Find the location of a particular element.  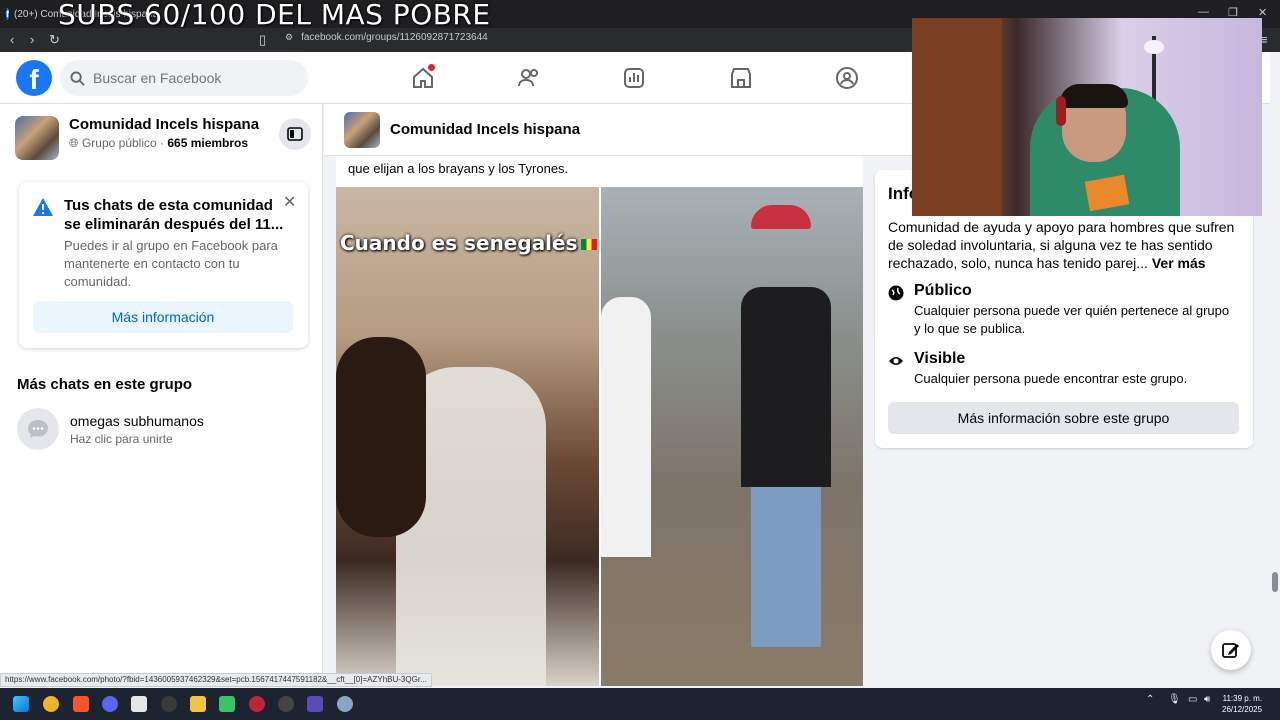

close-icon: ✕ is located at coordinates (289, 202).